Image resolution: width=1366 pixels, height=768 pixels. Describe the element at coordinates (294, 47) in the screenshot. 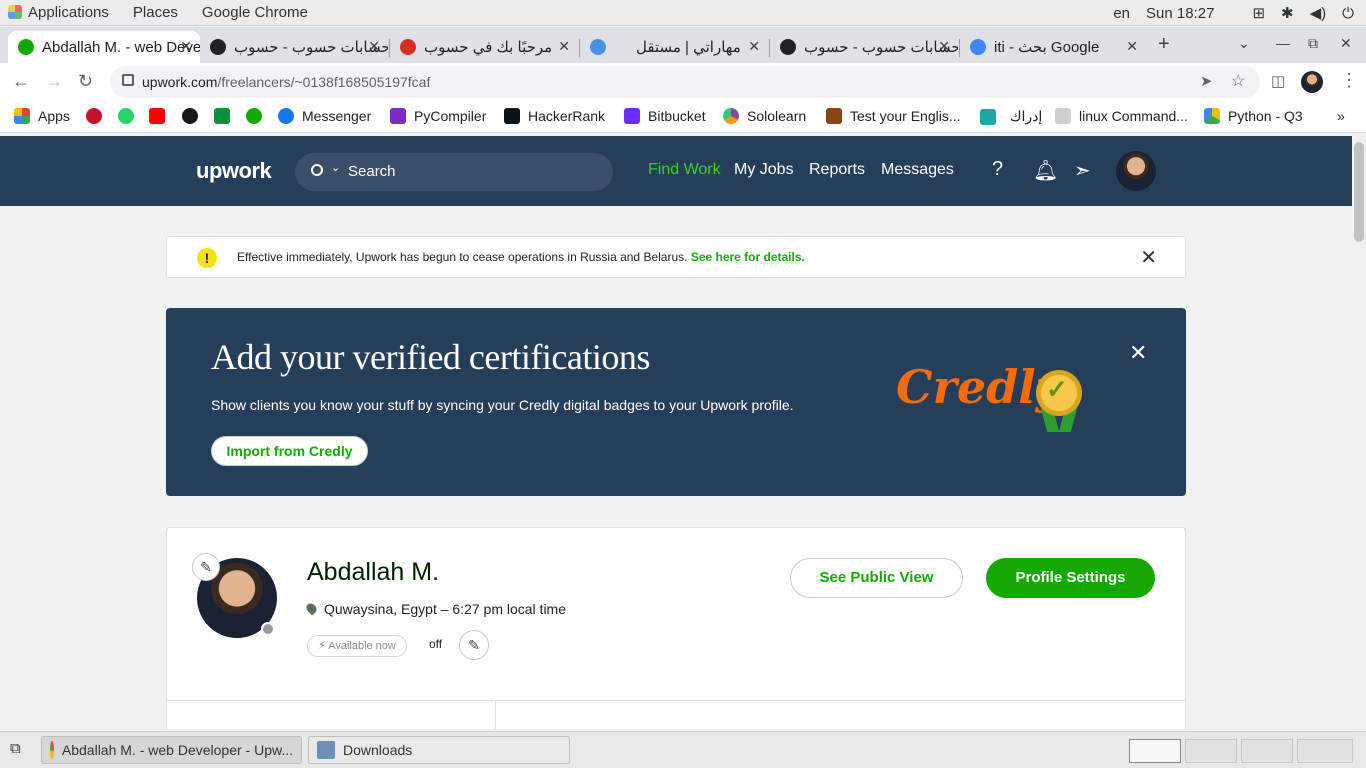

I see `tab-hsoub-accounts: حسابات حسوب - حسوب ✕` at that location.